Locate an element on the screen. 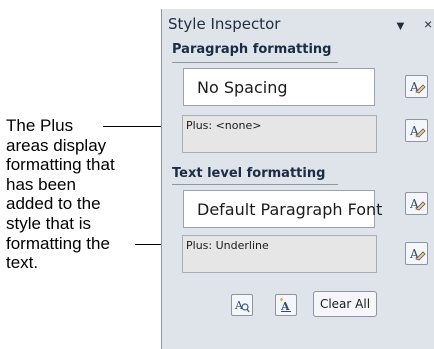 This screenshot has width=434, height=349. clear-character-formatting-button: A is located at coordinates (416, 253).